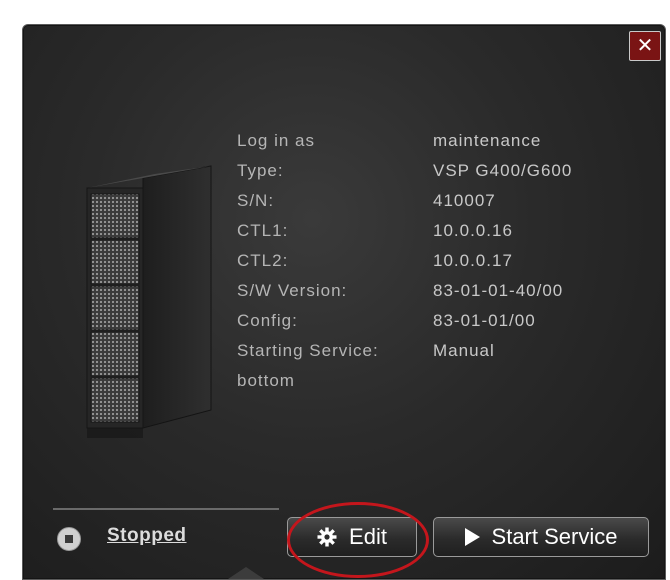 Image resolution: width=670 pixels, height=580 pixels. What do you see at coordinates (256, 200) in the screenshot?
I see `serial-label: S/N:` at bounding box center [256, 200].